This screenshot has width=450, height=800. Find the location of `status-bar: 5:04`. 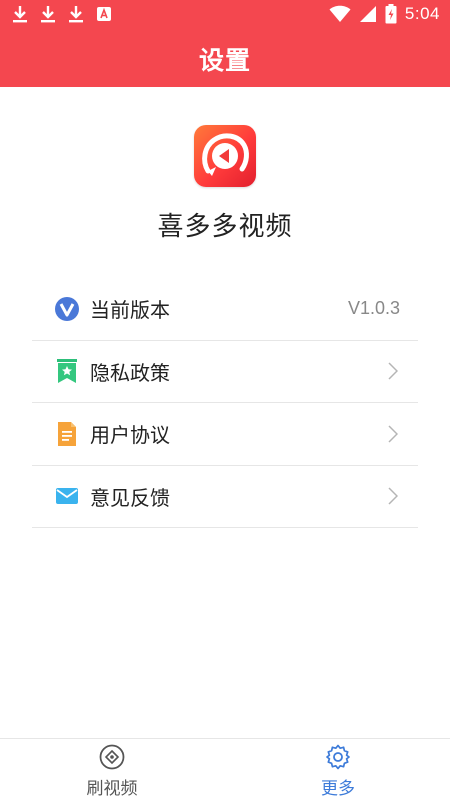

status-bar: 5:04 is located at coordinates (225, 15).